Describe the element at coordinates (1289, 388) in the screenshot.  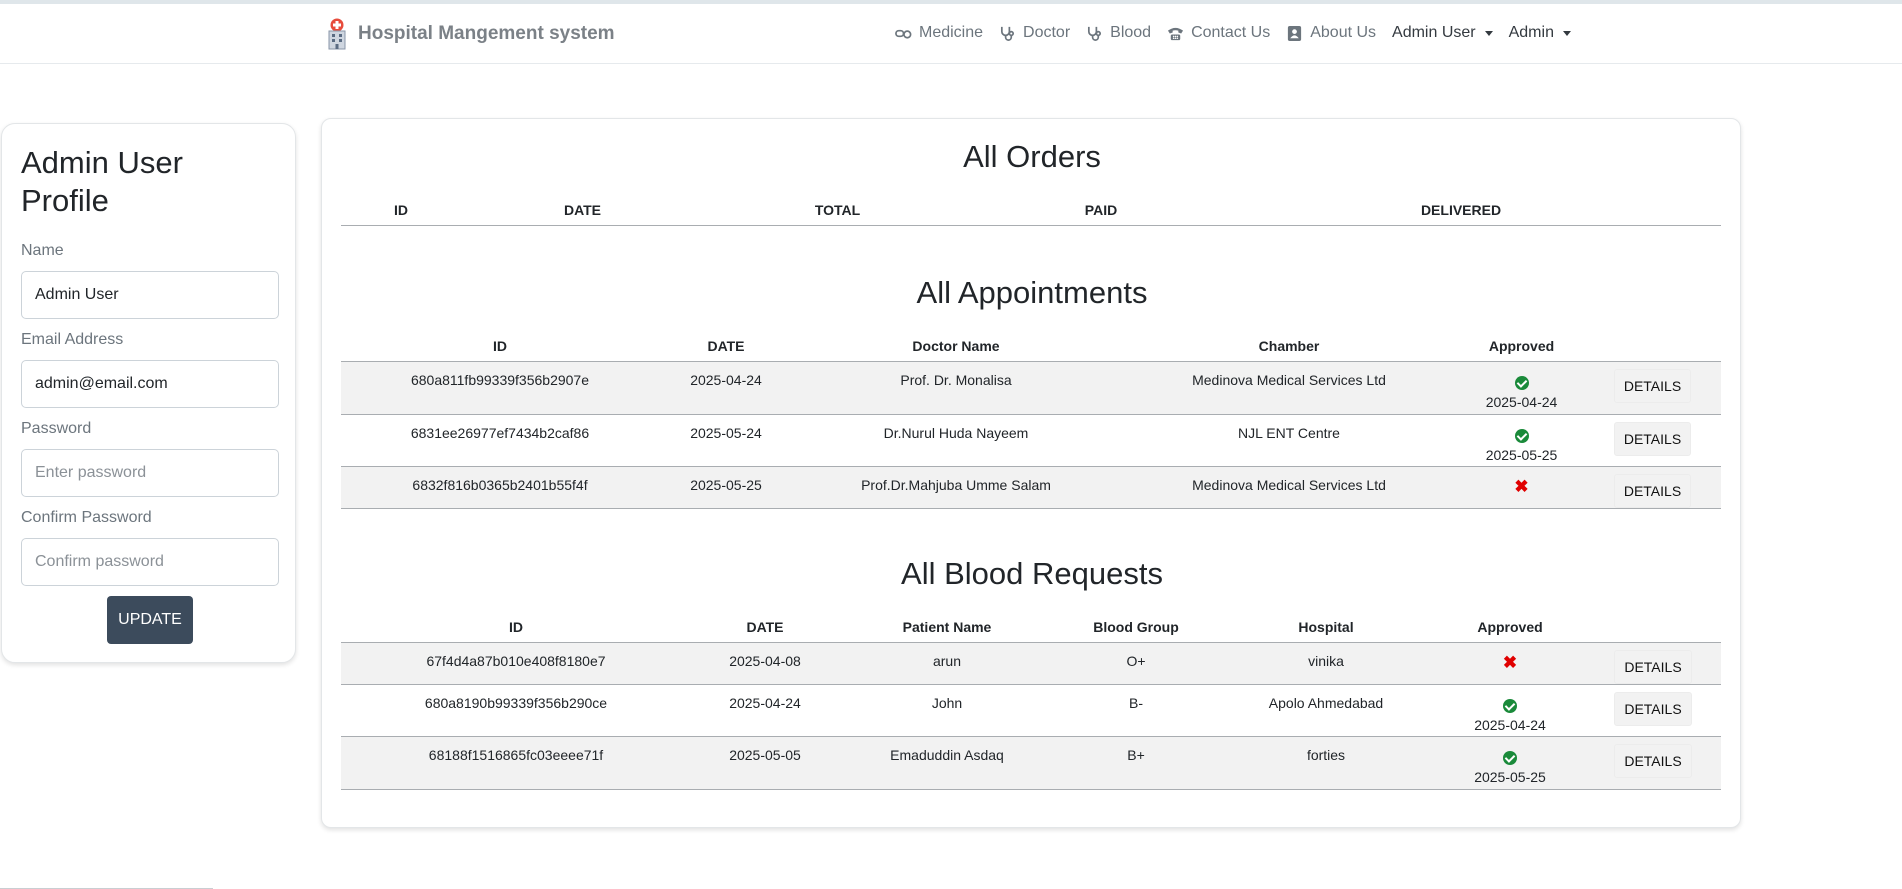
I see `appointment-chamber: Medinova Medical Services Ltd` at that location.